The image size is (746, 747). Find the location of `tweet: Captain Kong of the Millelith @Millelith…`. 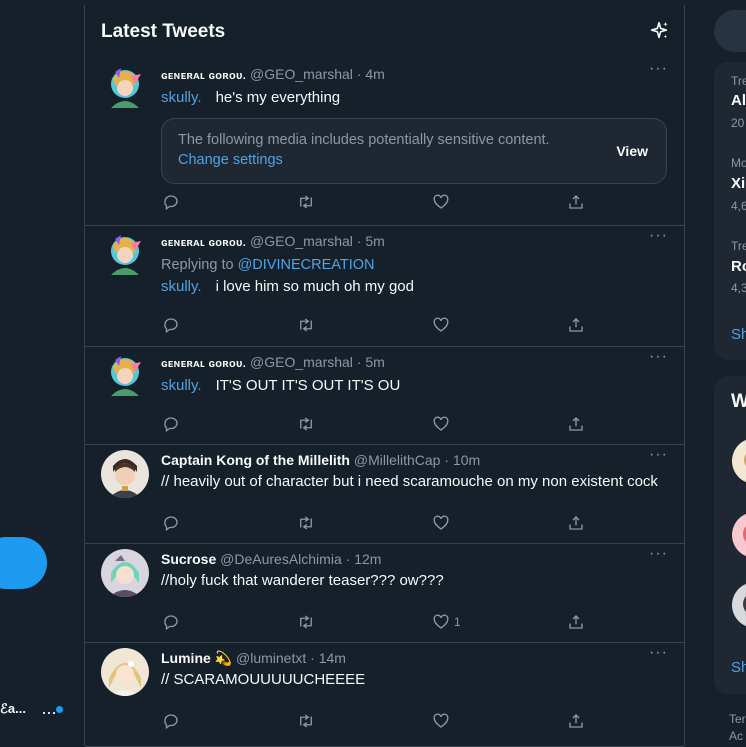

tweet: Captain Kong of the Millelith @Millelith… is located at coordinates (384, 494).